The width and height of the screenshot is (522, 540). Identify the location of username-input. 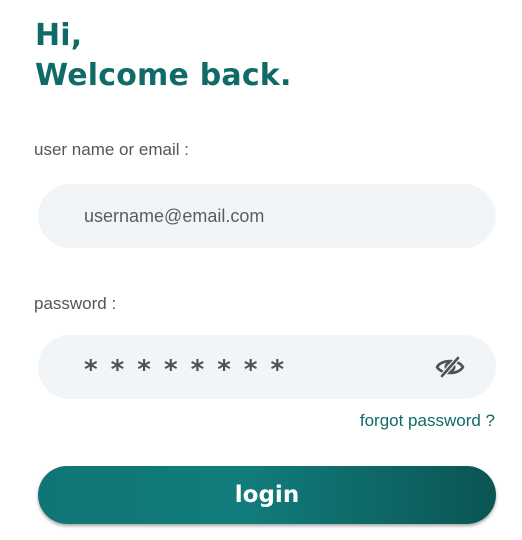
(267, 216).